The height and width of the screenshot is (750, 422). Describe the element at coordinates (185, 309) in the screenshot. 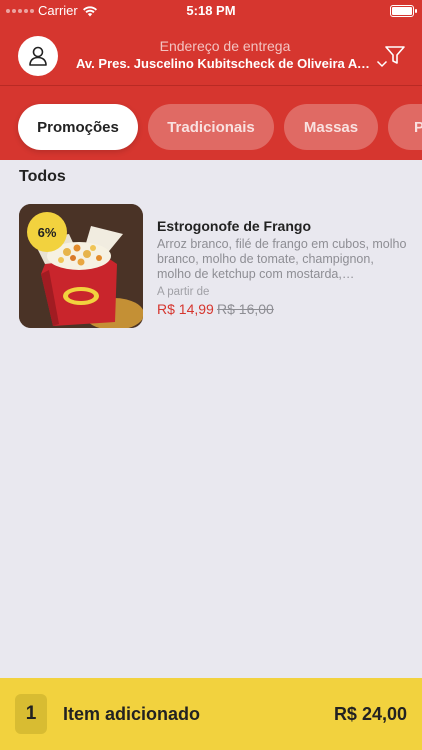

I see `product-price: R$ 14,99` at that location.